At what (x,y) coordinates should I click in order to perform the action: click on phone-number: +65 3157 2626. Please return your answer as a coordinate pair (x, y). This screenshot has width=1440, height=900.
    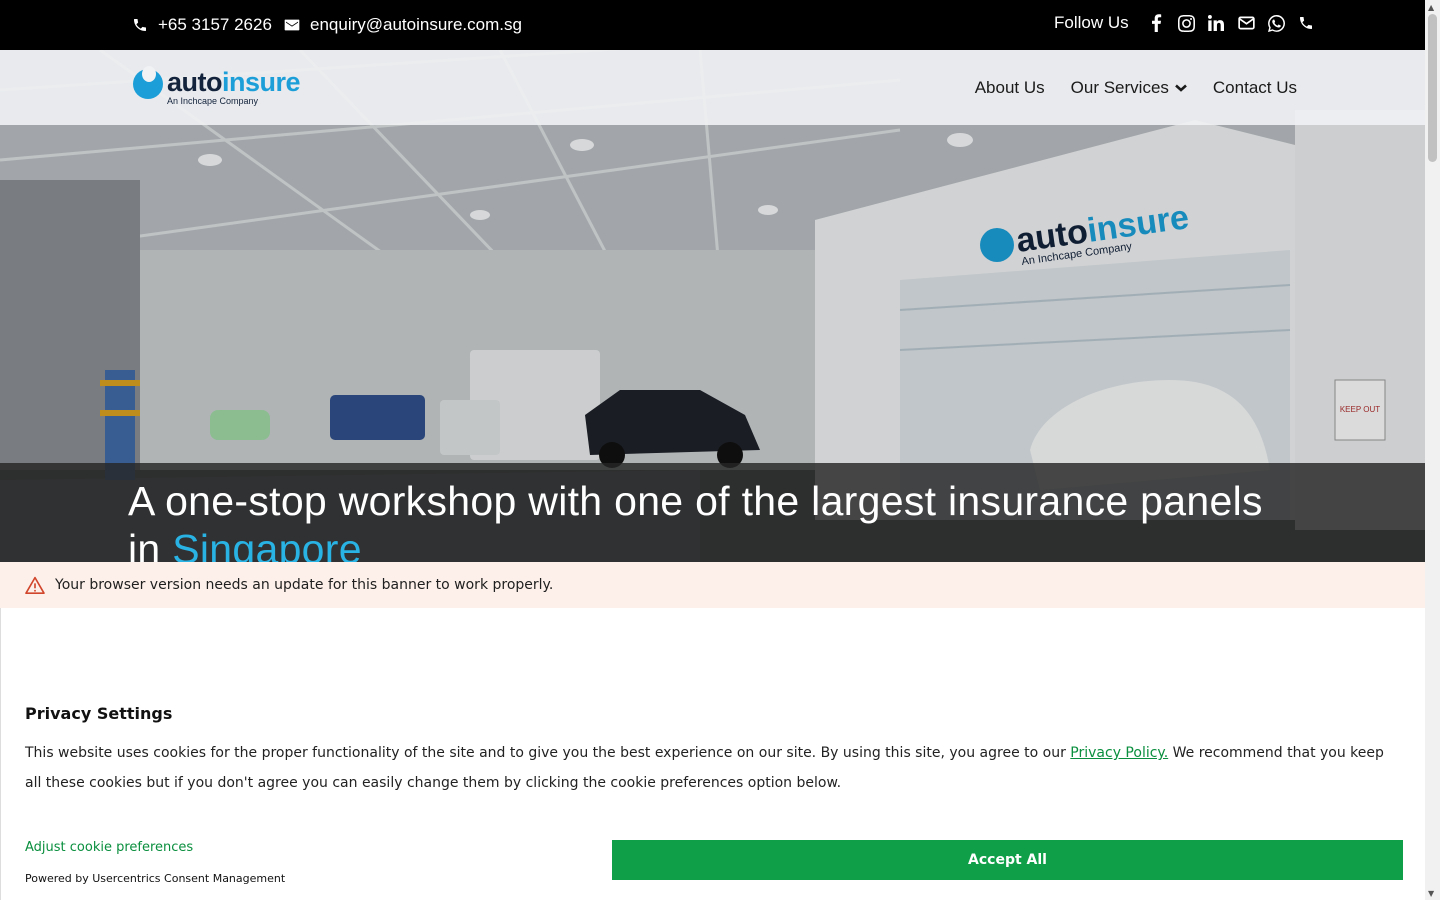
    Looking at the image, I should click on (215, 25).